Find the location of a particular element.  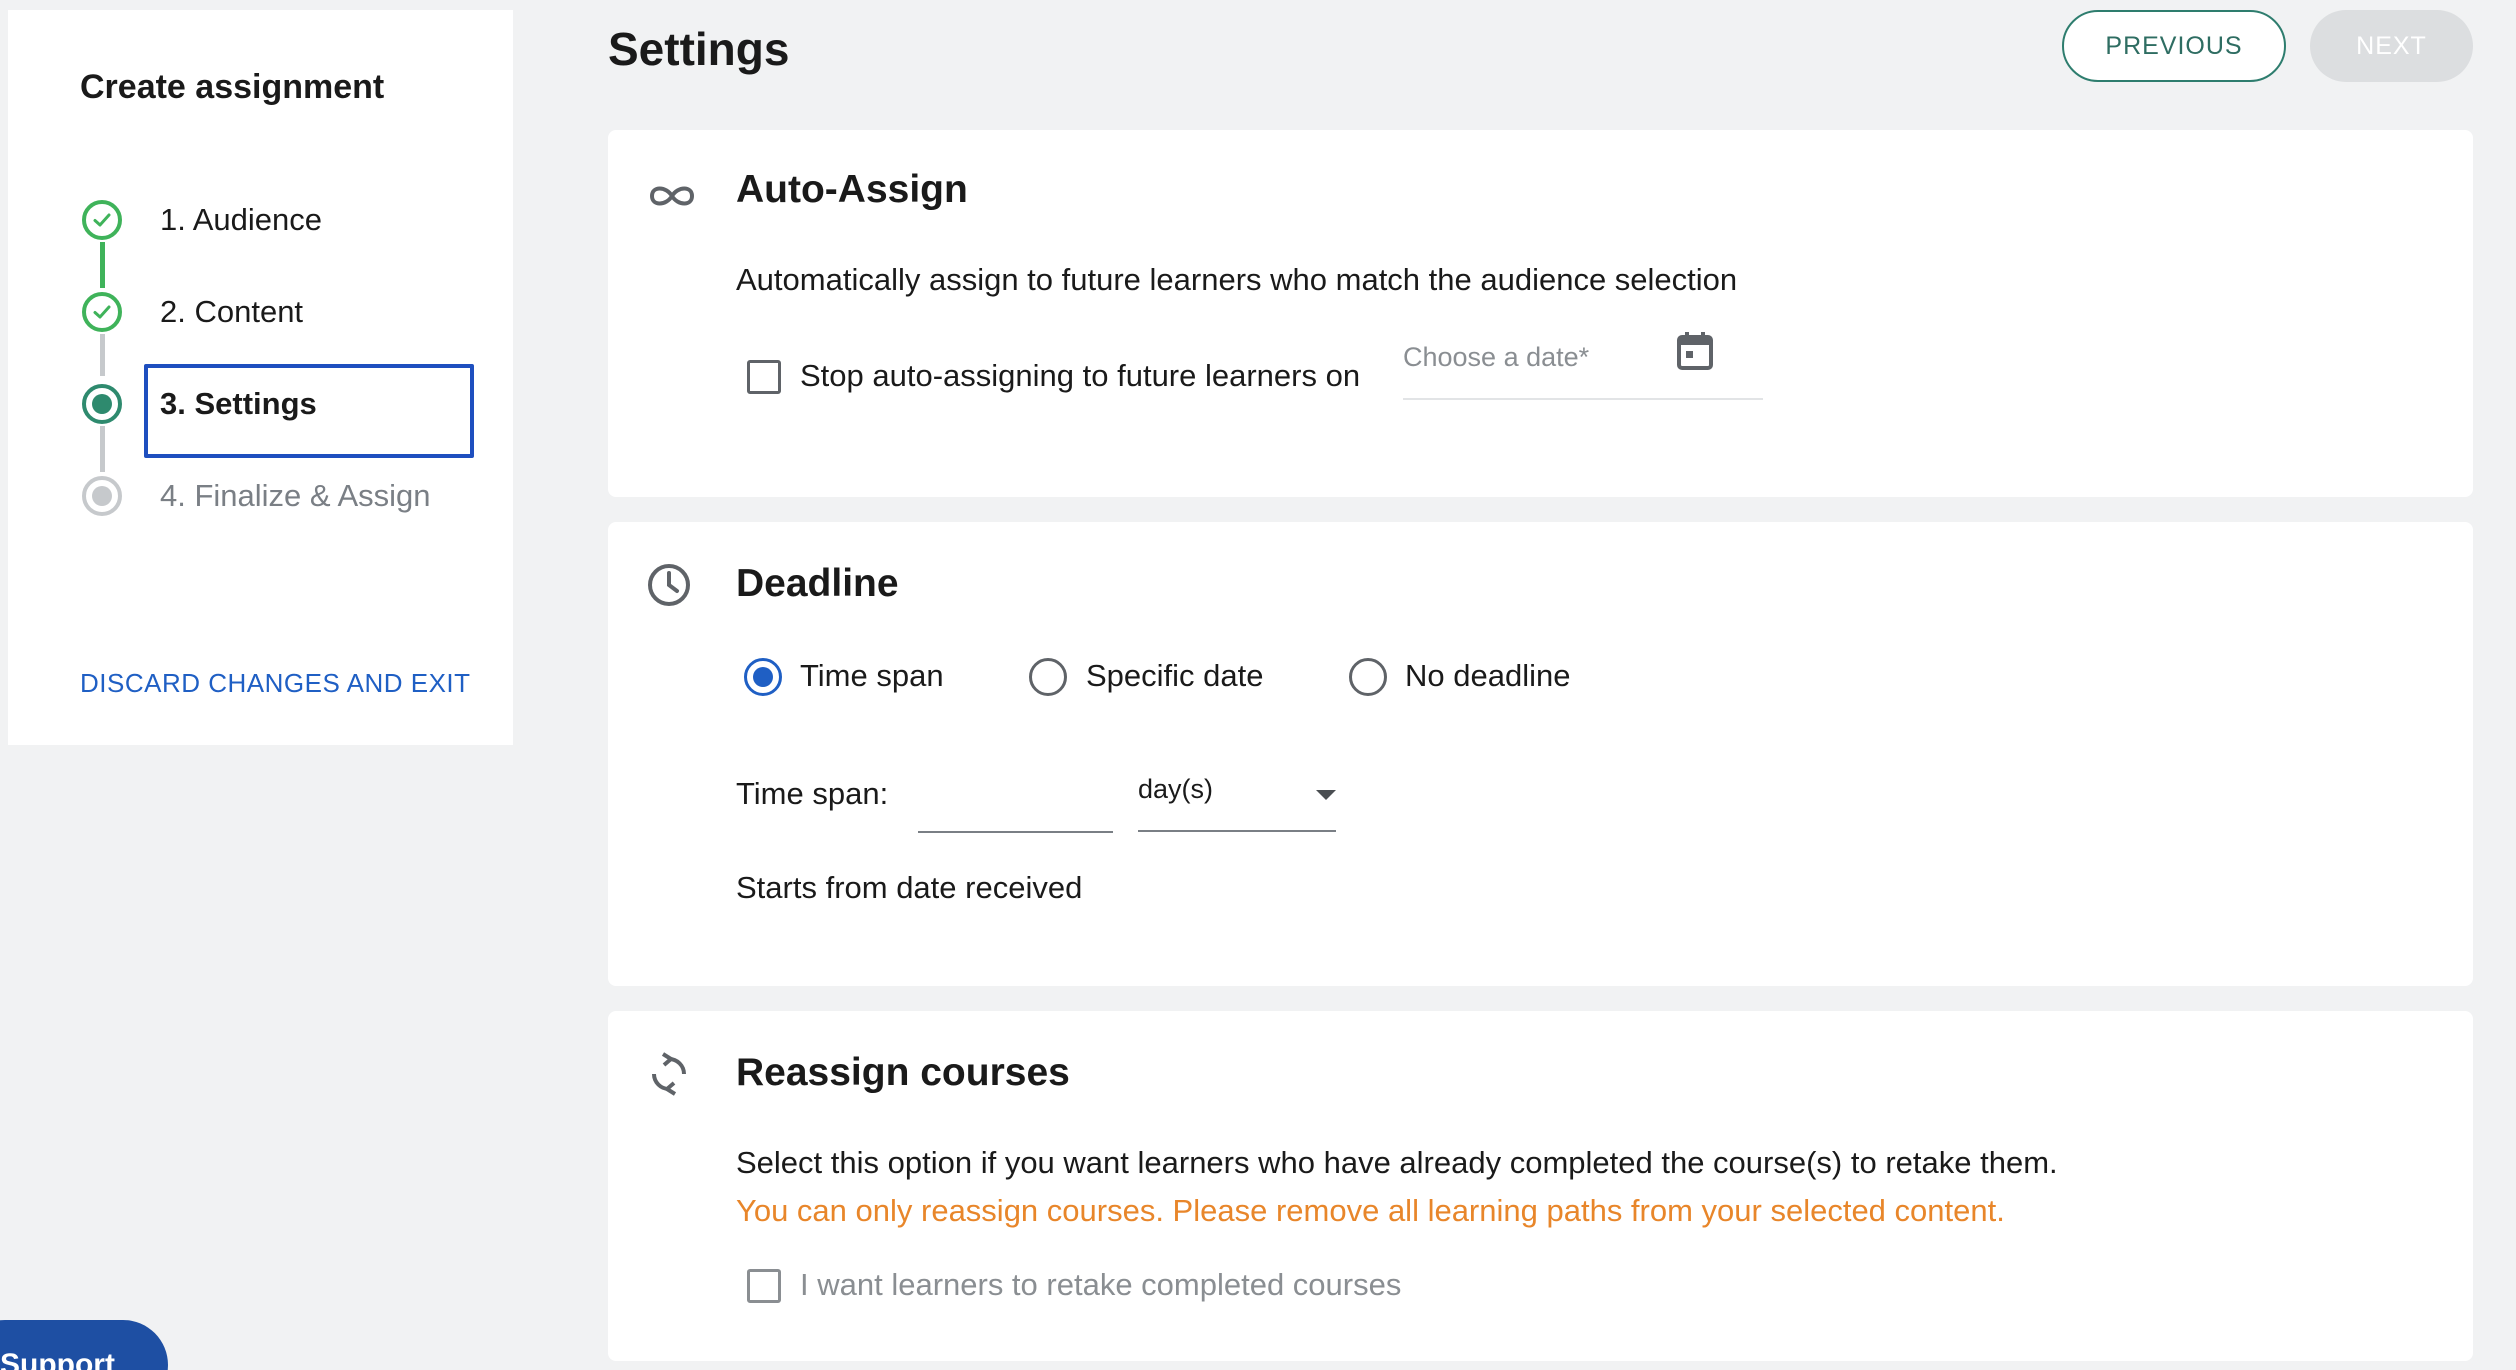

time-span-label: Time span: is located at coordinates (812, 793).